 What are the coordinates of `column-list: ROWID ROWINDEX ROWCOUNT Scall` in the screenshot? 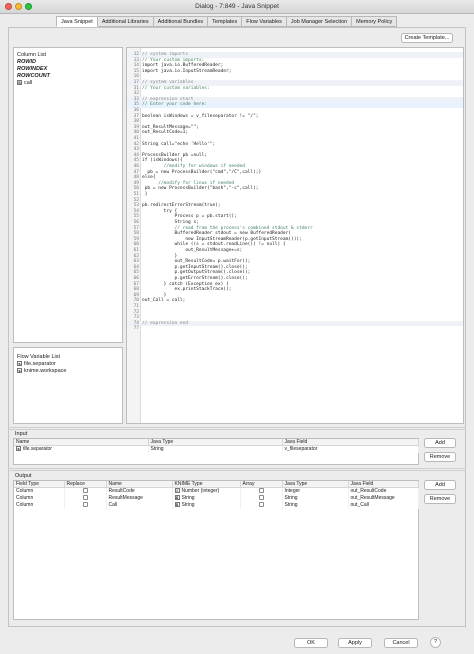 It's located at (68, 73).